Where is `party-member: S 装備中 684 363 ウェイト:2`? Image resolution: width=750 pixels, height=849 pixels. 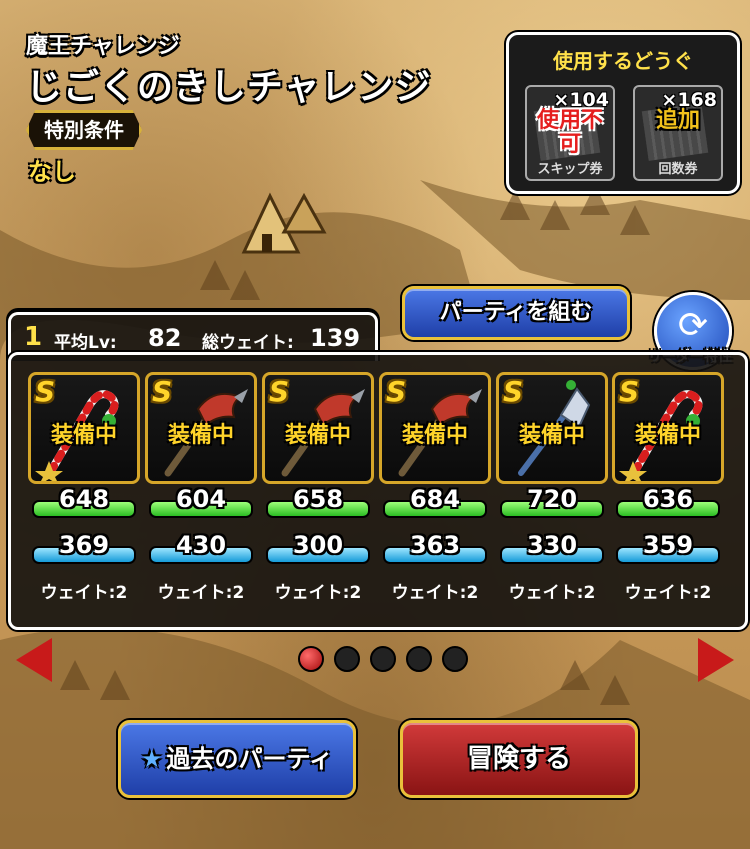 party-member: S 装備中 684 363 ウェイト:2 is located at coordinates (435, 487).